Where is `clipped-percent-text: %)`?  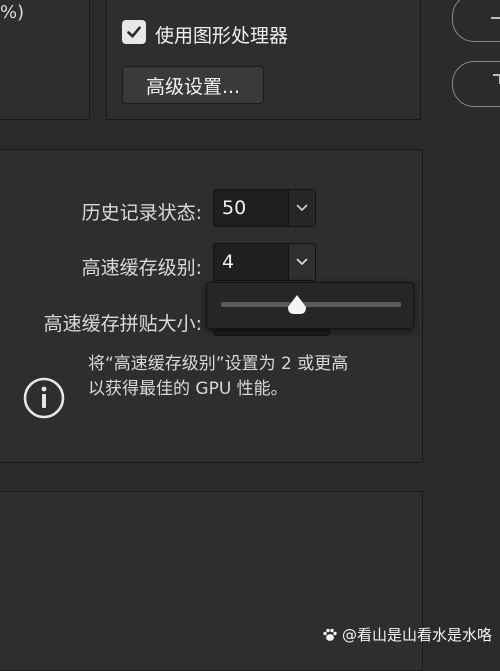 clipped-percent-text: %) is located at coordinates (12, 12).